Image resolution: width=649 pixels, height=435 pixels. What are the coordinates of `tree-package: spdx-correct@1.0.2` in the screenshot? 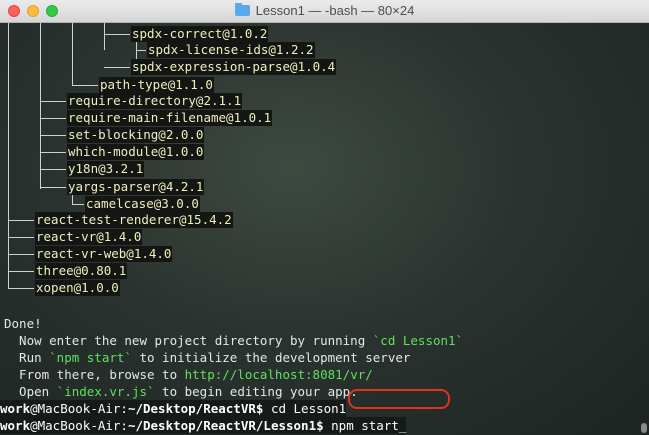 It's located at (200, 34).